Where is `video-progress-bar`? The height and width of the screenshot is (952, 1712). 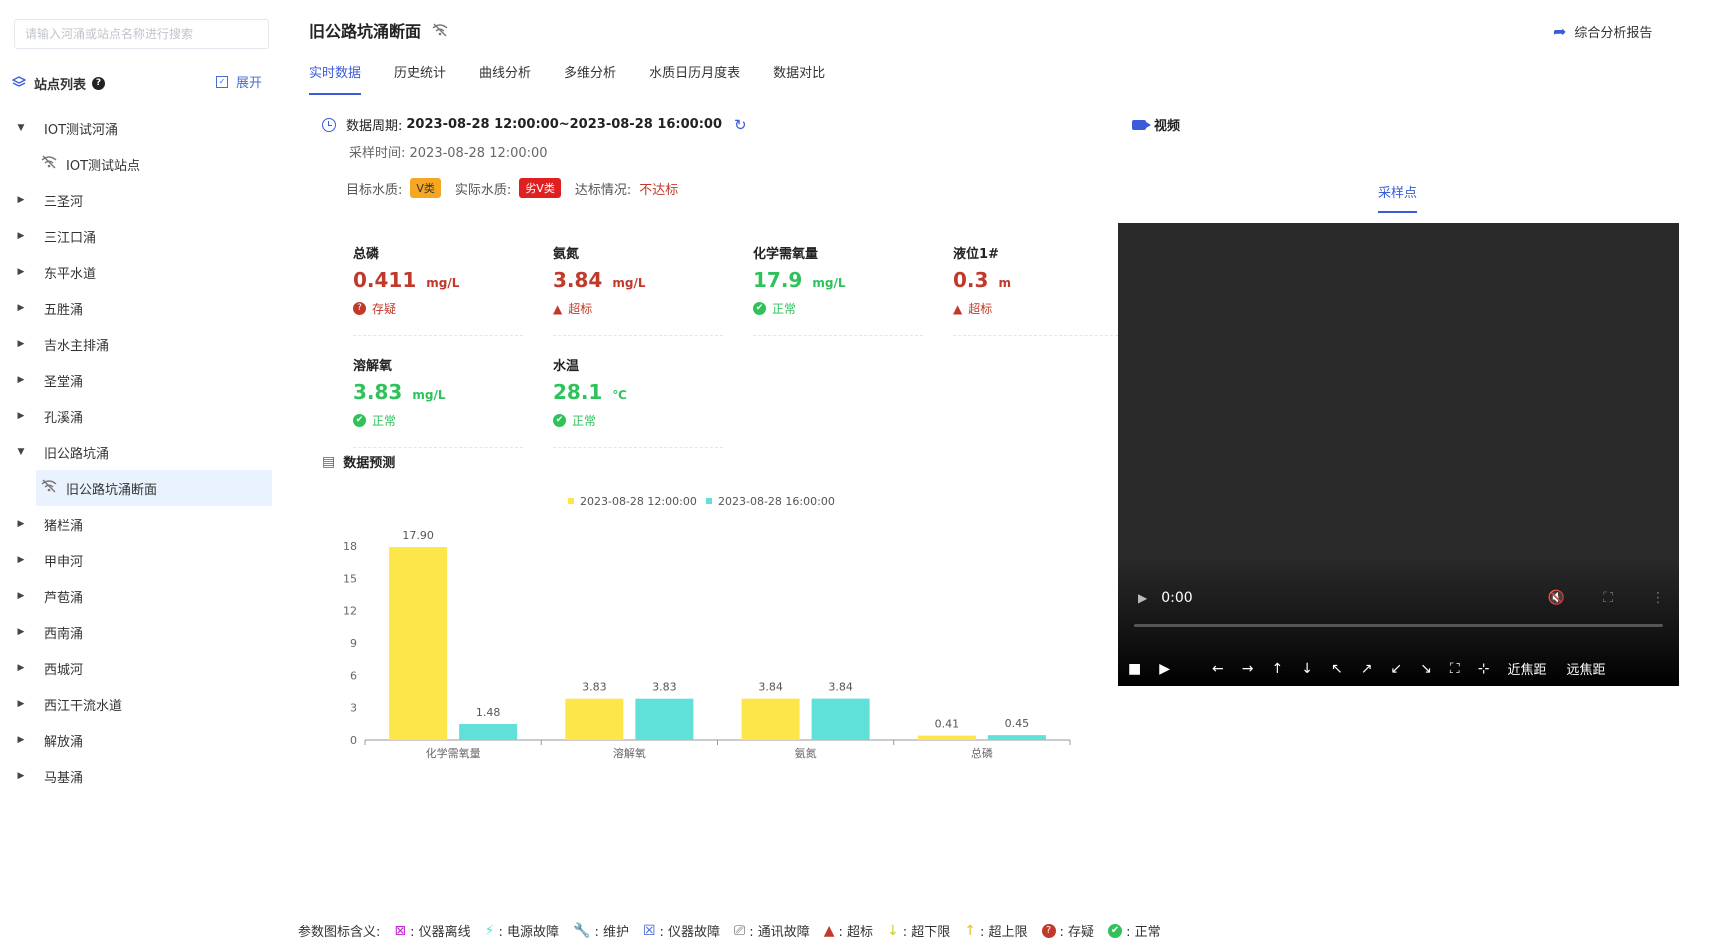
video-progress-bar is located at coordinates (1398, 625).